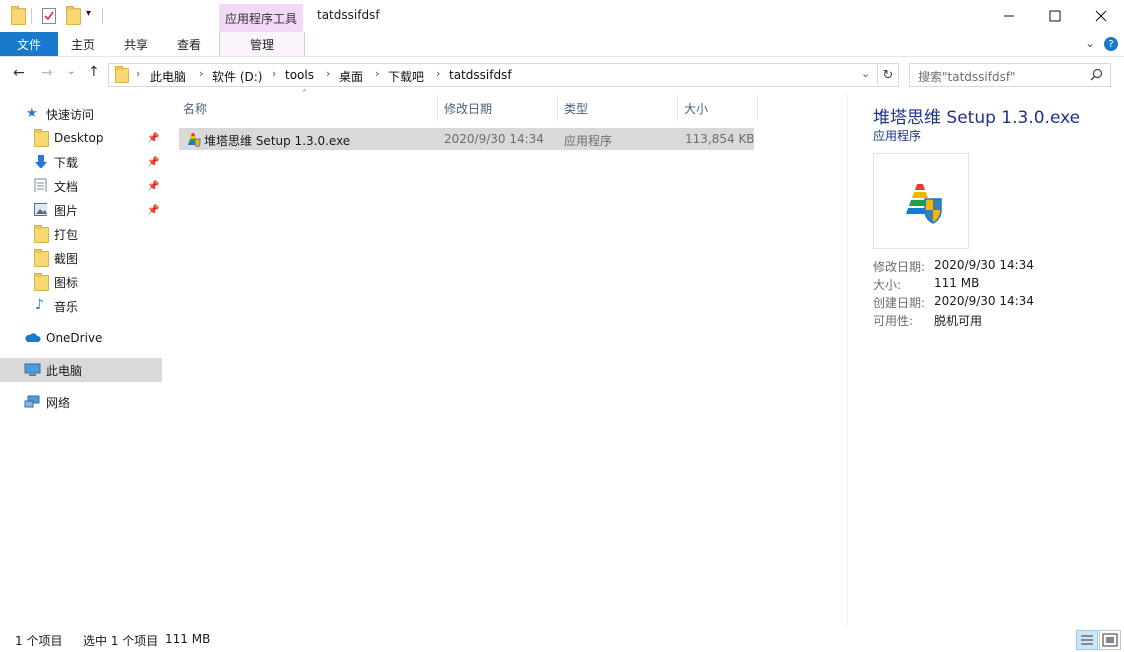  I want to click on refresh-icon: ↻, so click(888, 75).